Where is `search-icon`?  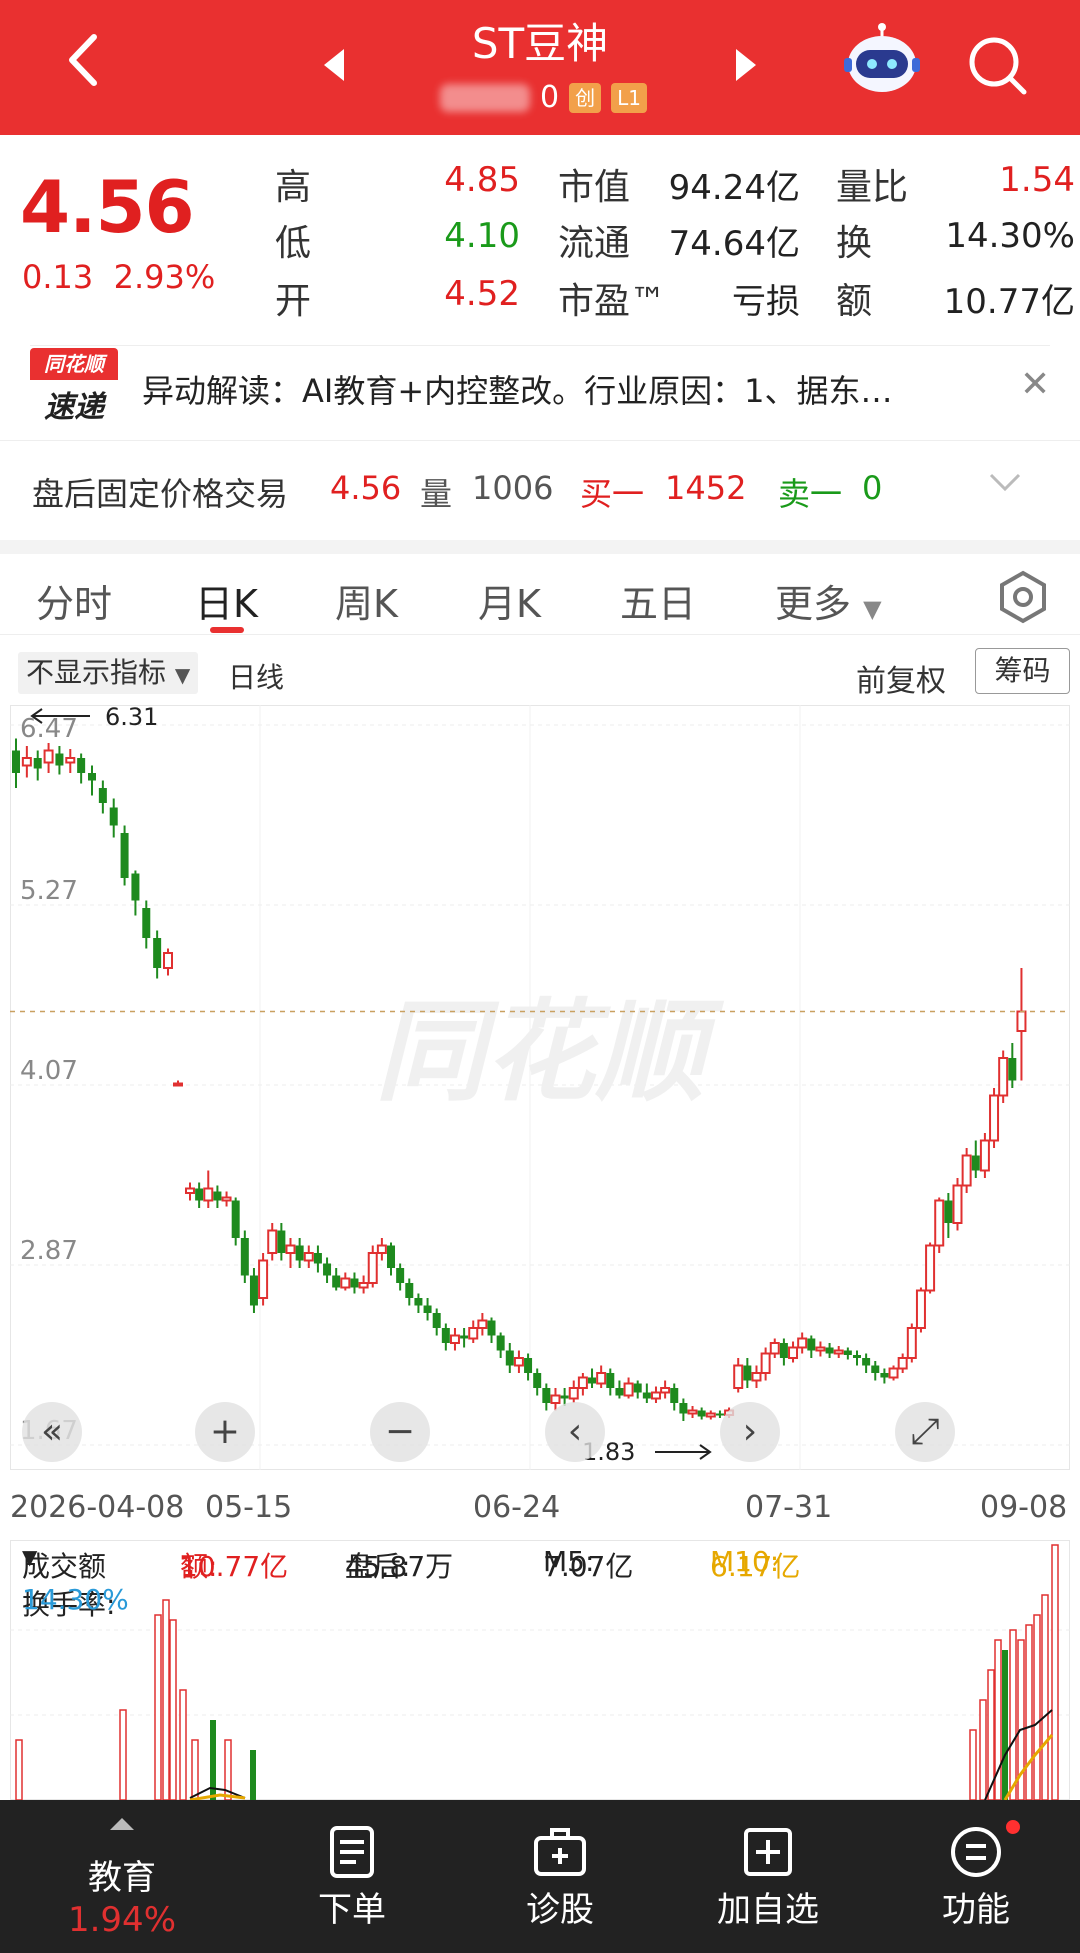 search-icon is located at coordinates (997, 65).